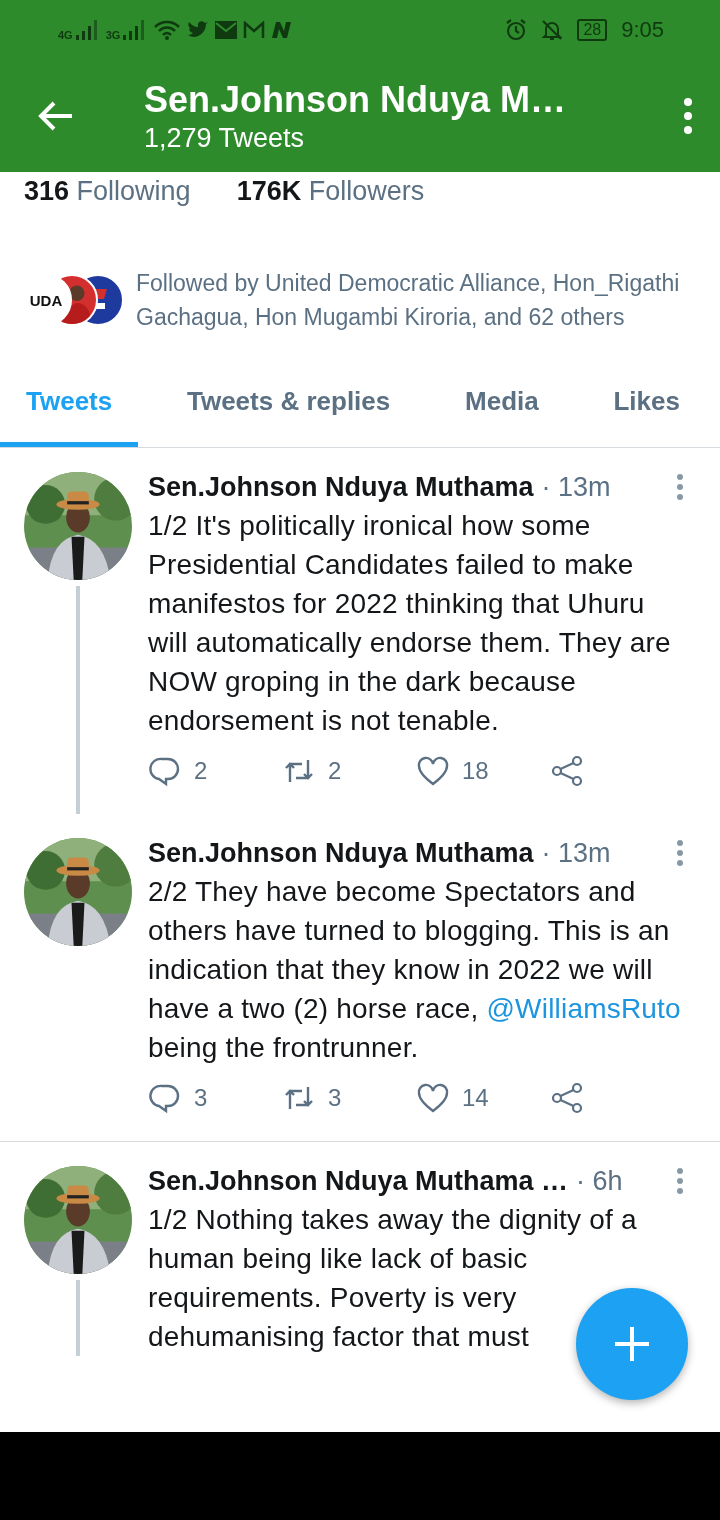 This screenshot has height=1520, width=720. Describe the element at coordinates (282, 30) in the screenshot. I see `n-logo-icon` at that location.